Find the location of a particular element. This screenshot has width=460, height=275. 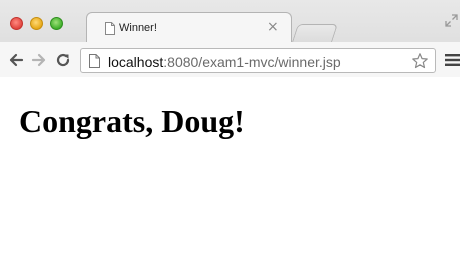

window-minimize-button is located at coordinates (36, 23).